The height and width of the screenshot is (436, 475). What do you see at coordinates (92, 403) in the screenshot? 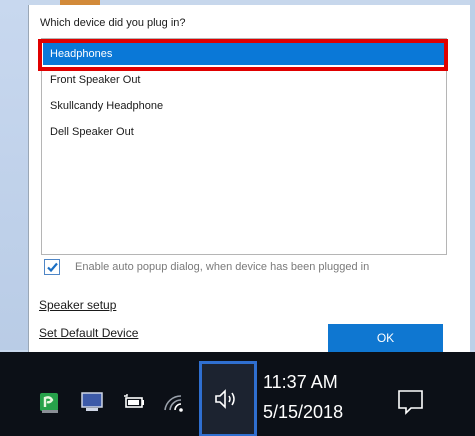
I see `display-icon` at bounding box center [92, 403].